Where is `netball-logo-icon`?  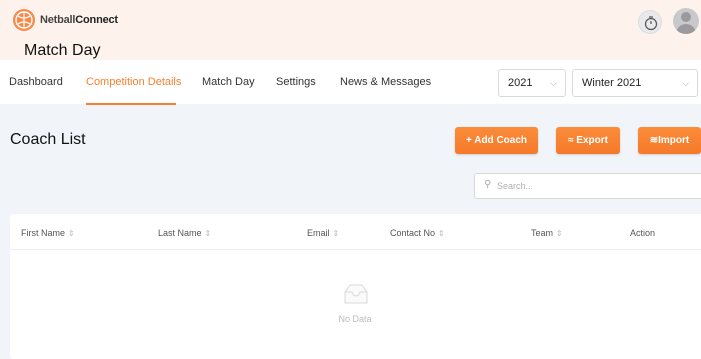
netball-logo-icon is located at coordinates (24, 20).